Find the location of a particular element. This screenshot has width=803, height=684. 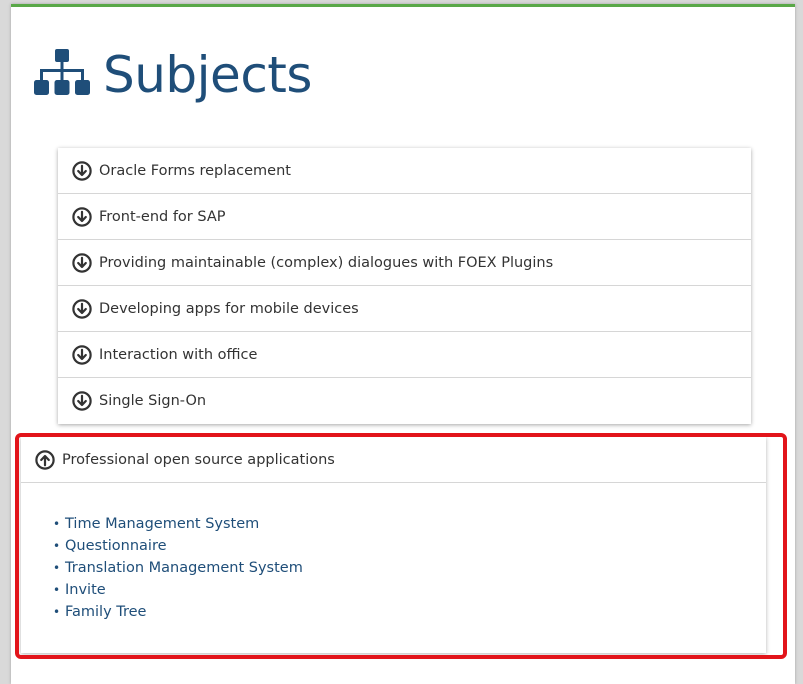

accordion-item-label: Oracle Forms replacement is located at coordinates (195, 170).